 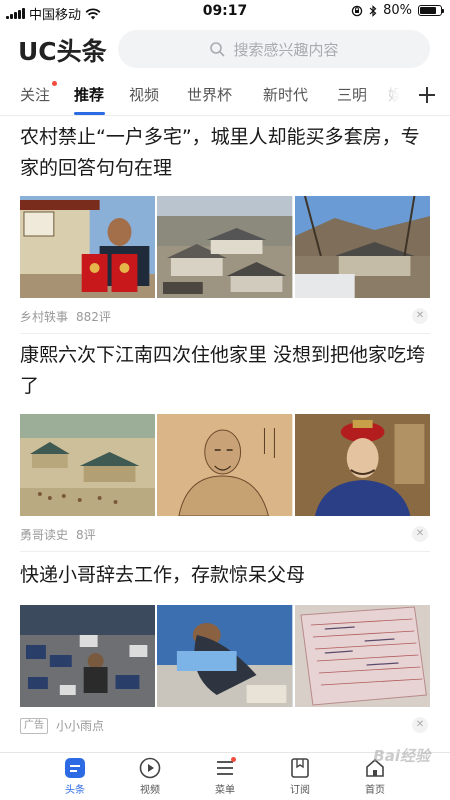 I want to click on menu-badge, so click(x=233, y=759).